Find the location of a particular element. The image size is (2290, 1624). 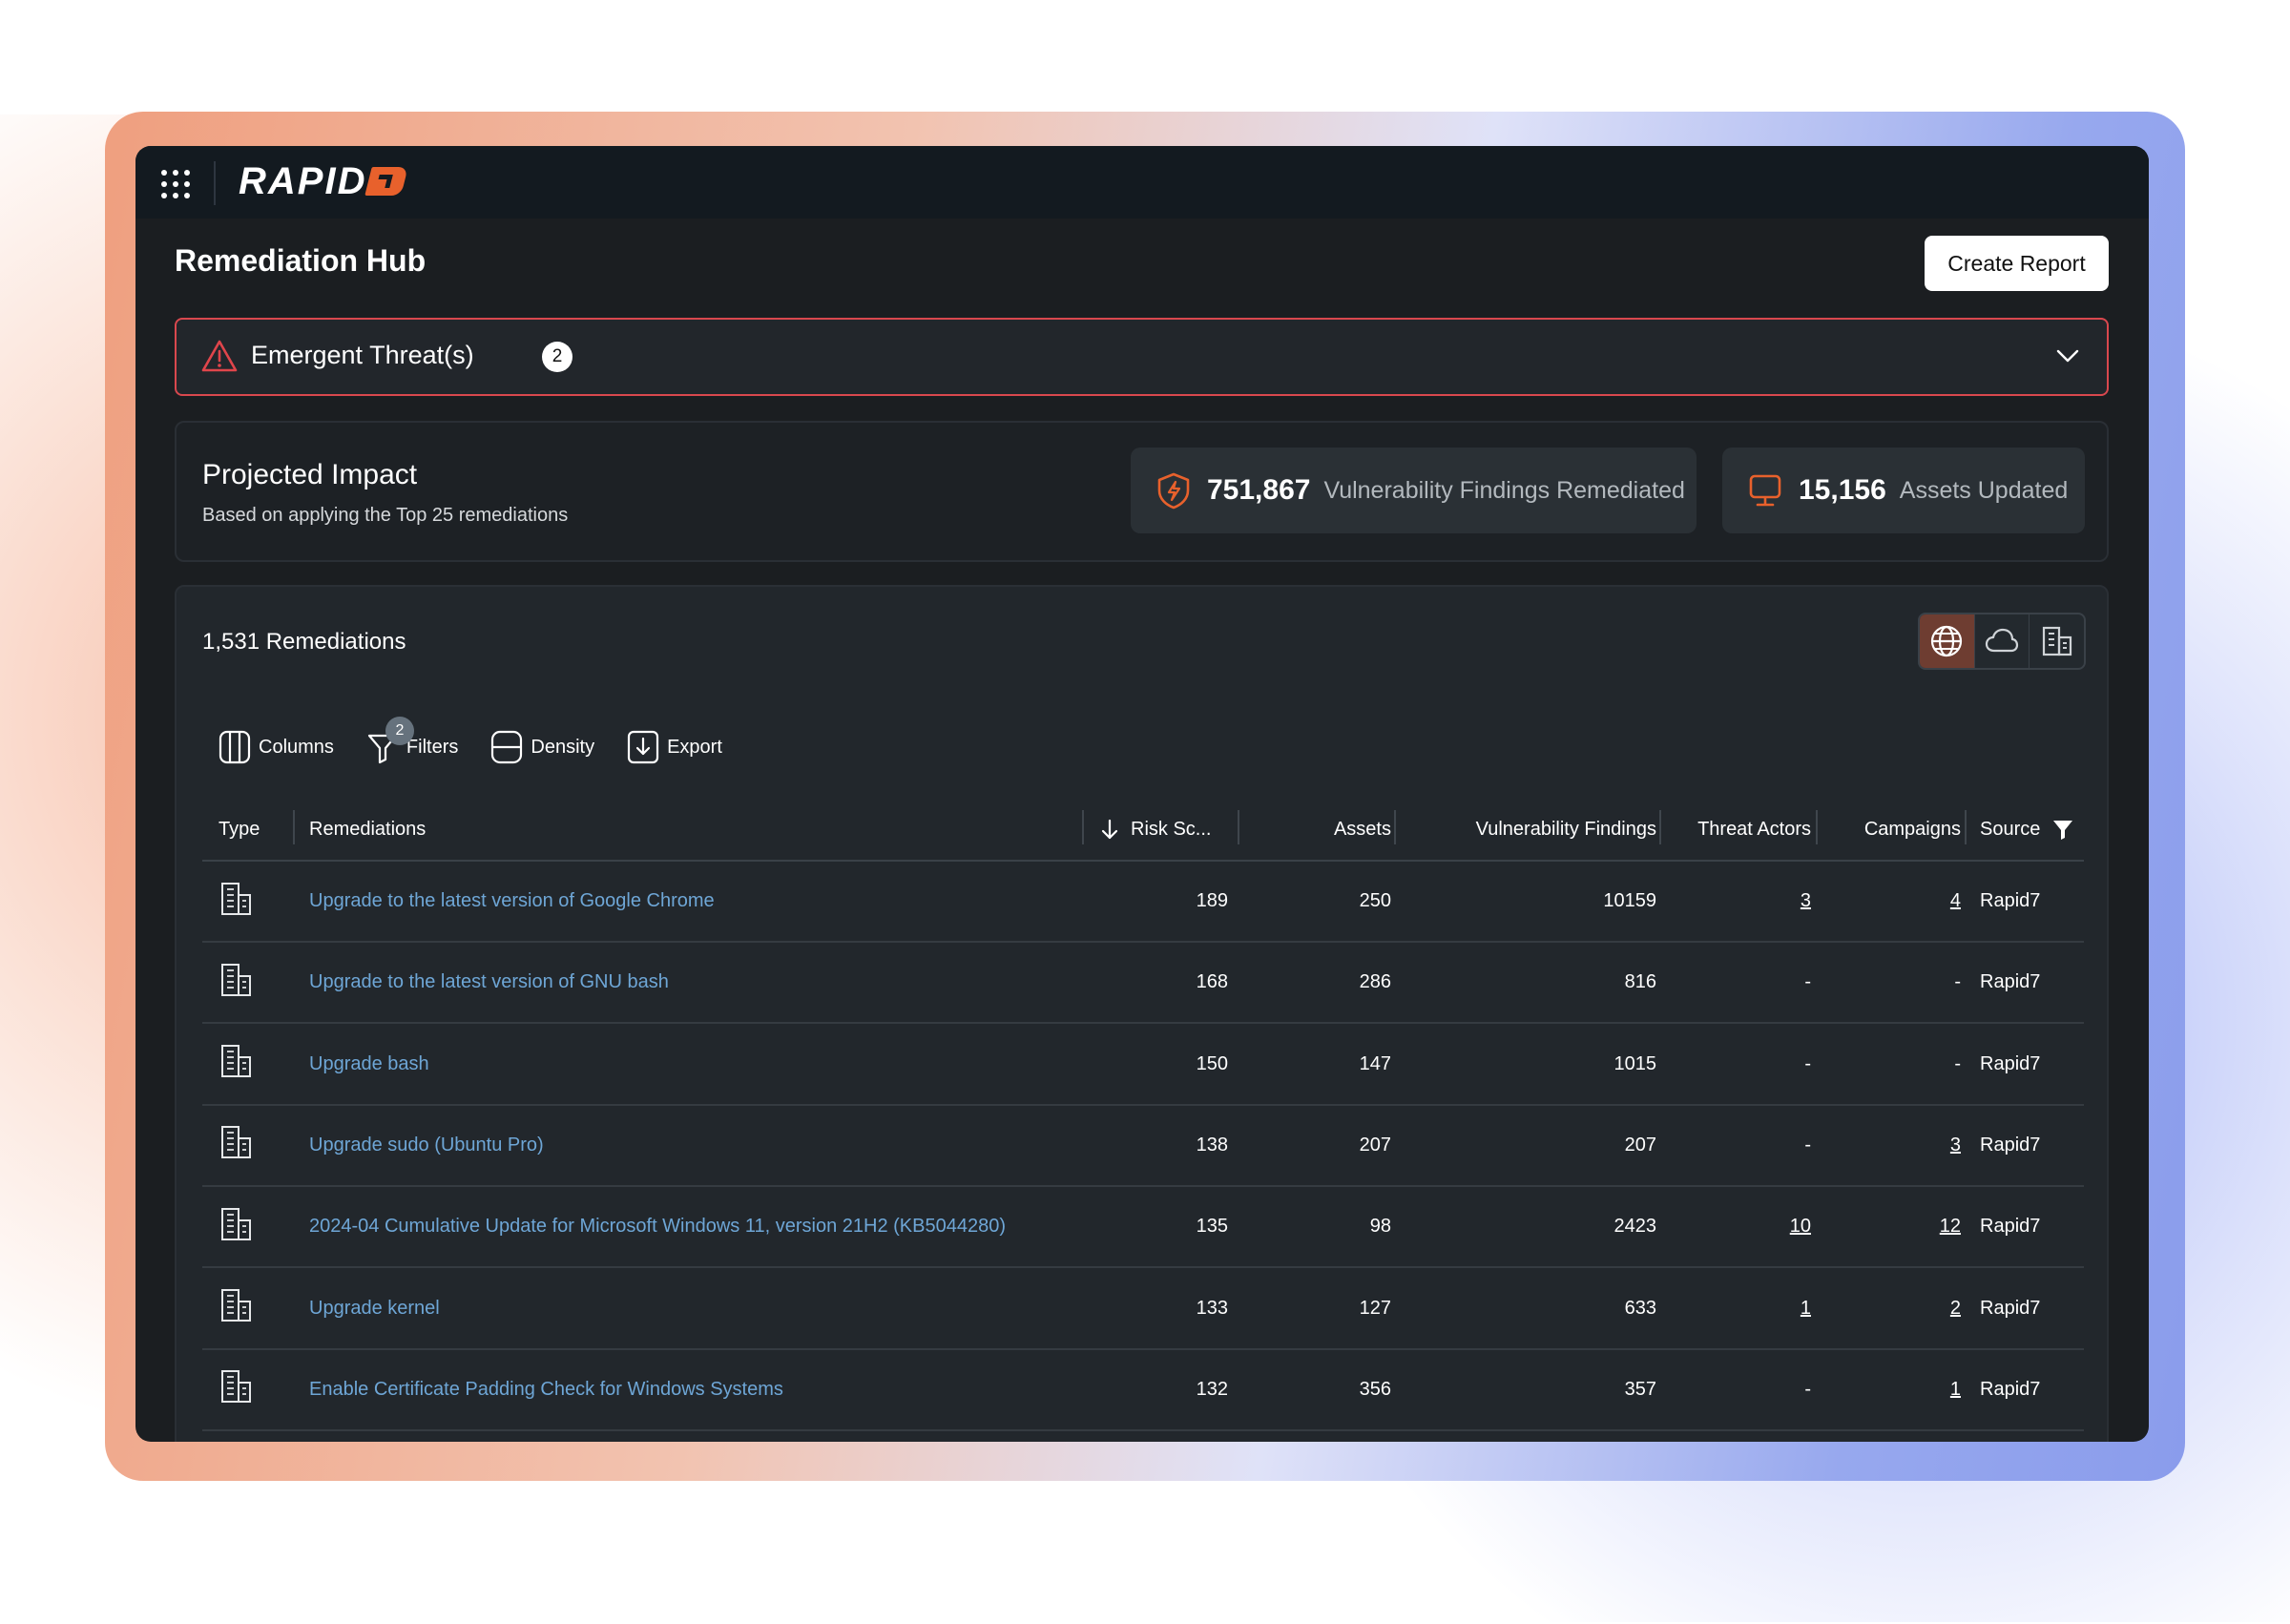

type-cell is located at coordinates (247, 1389).